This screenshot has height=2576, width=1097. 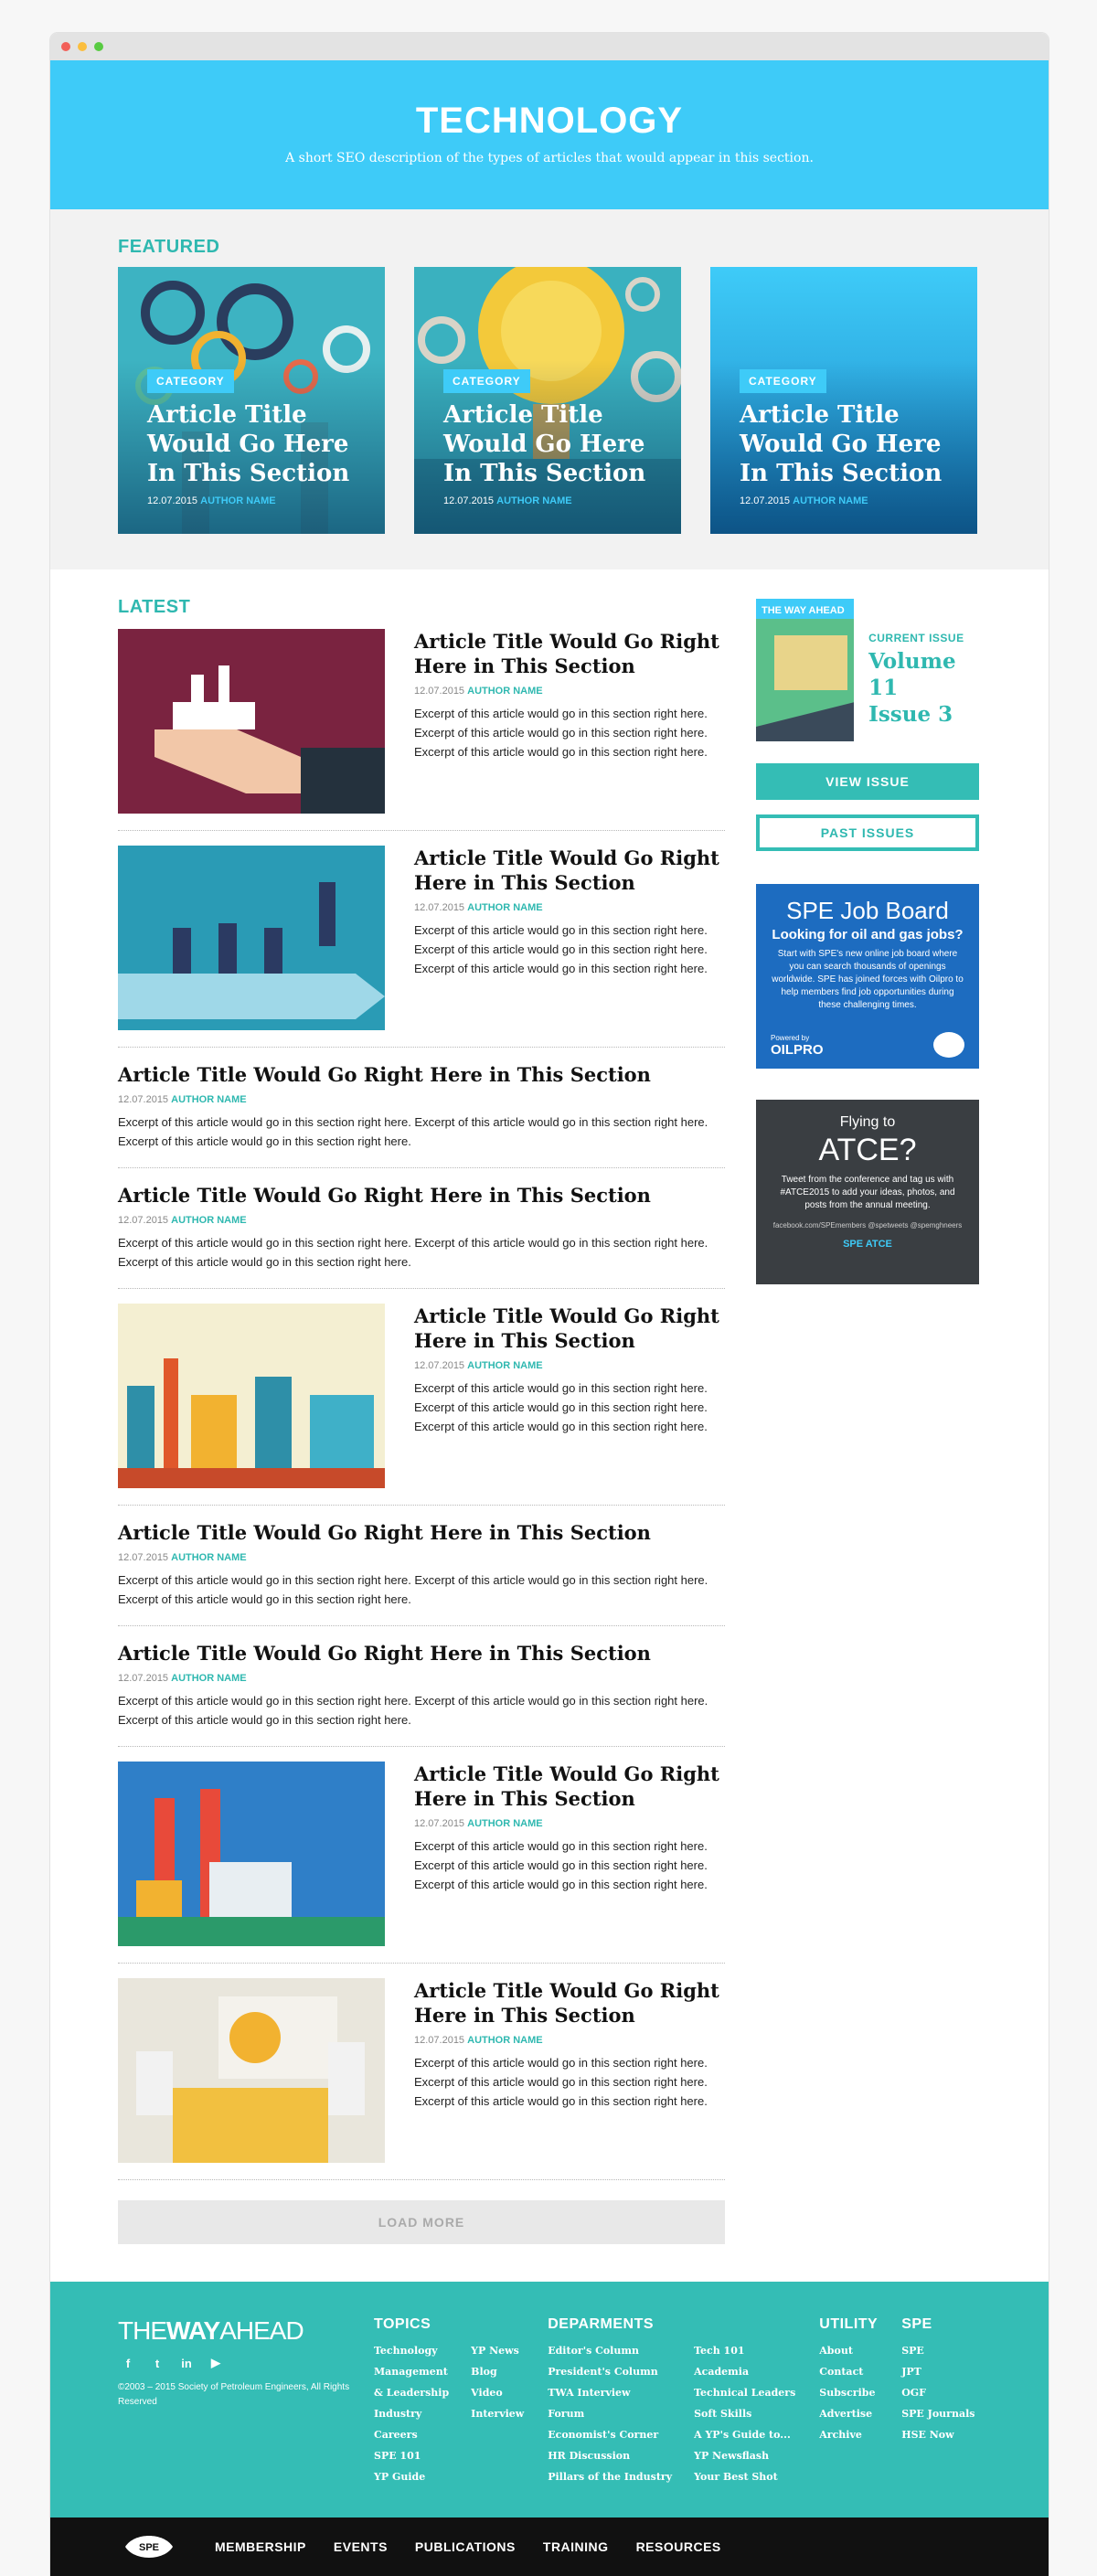 I want to click on footer-link: Careers, so click(x=411, y=2434).